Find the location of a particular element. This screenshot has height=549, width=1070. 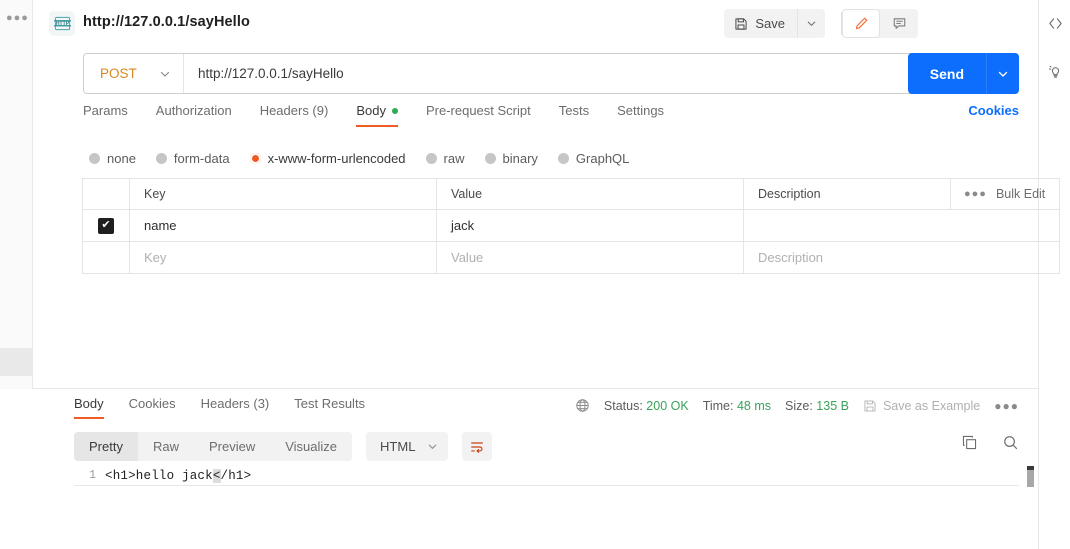

time-value: 48 ms is located at coordinates (754, 405).